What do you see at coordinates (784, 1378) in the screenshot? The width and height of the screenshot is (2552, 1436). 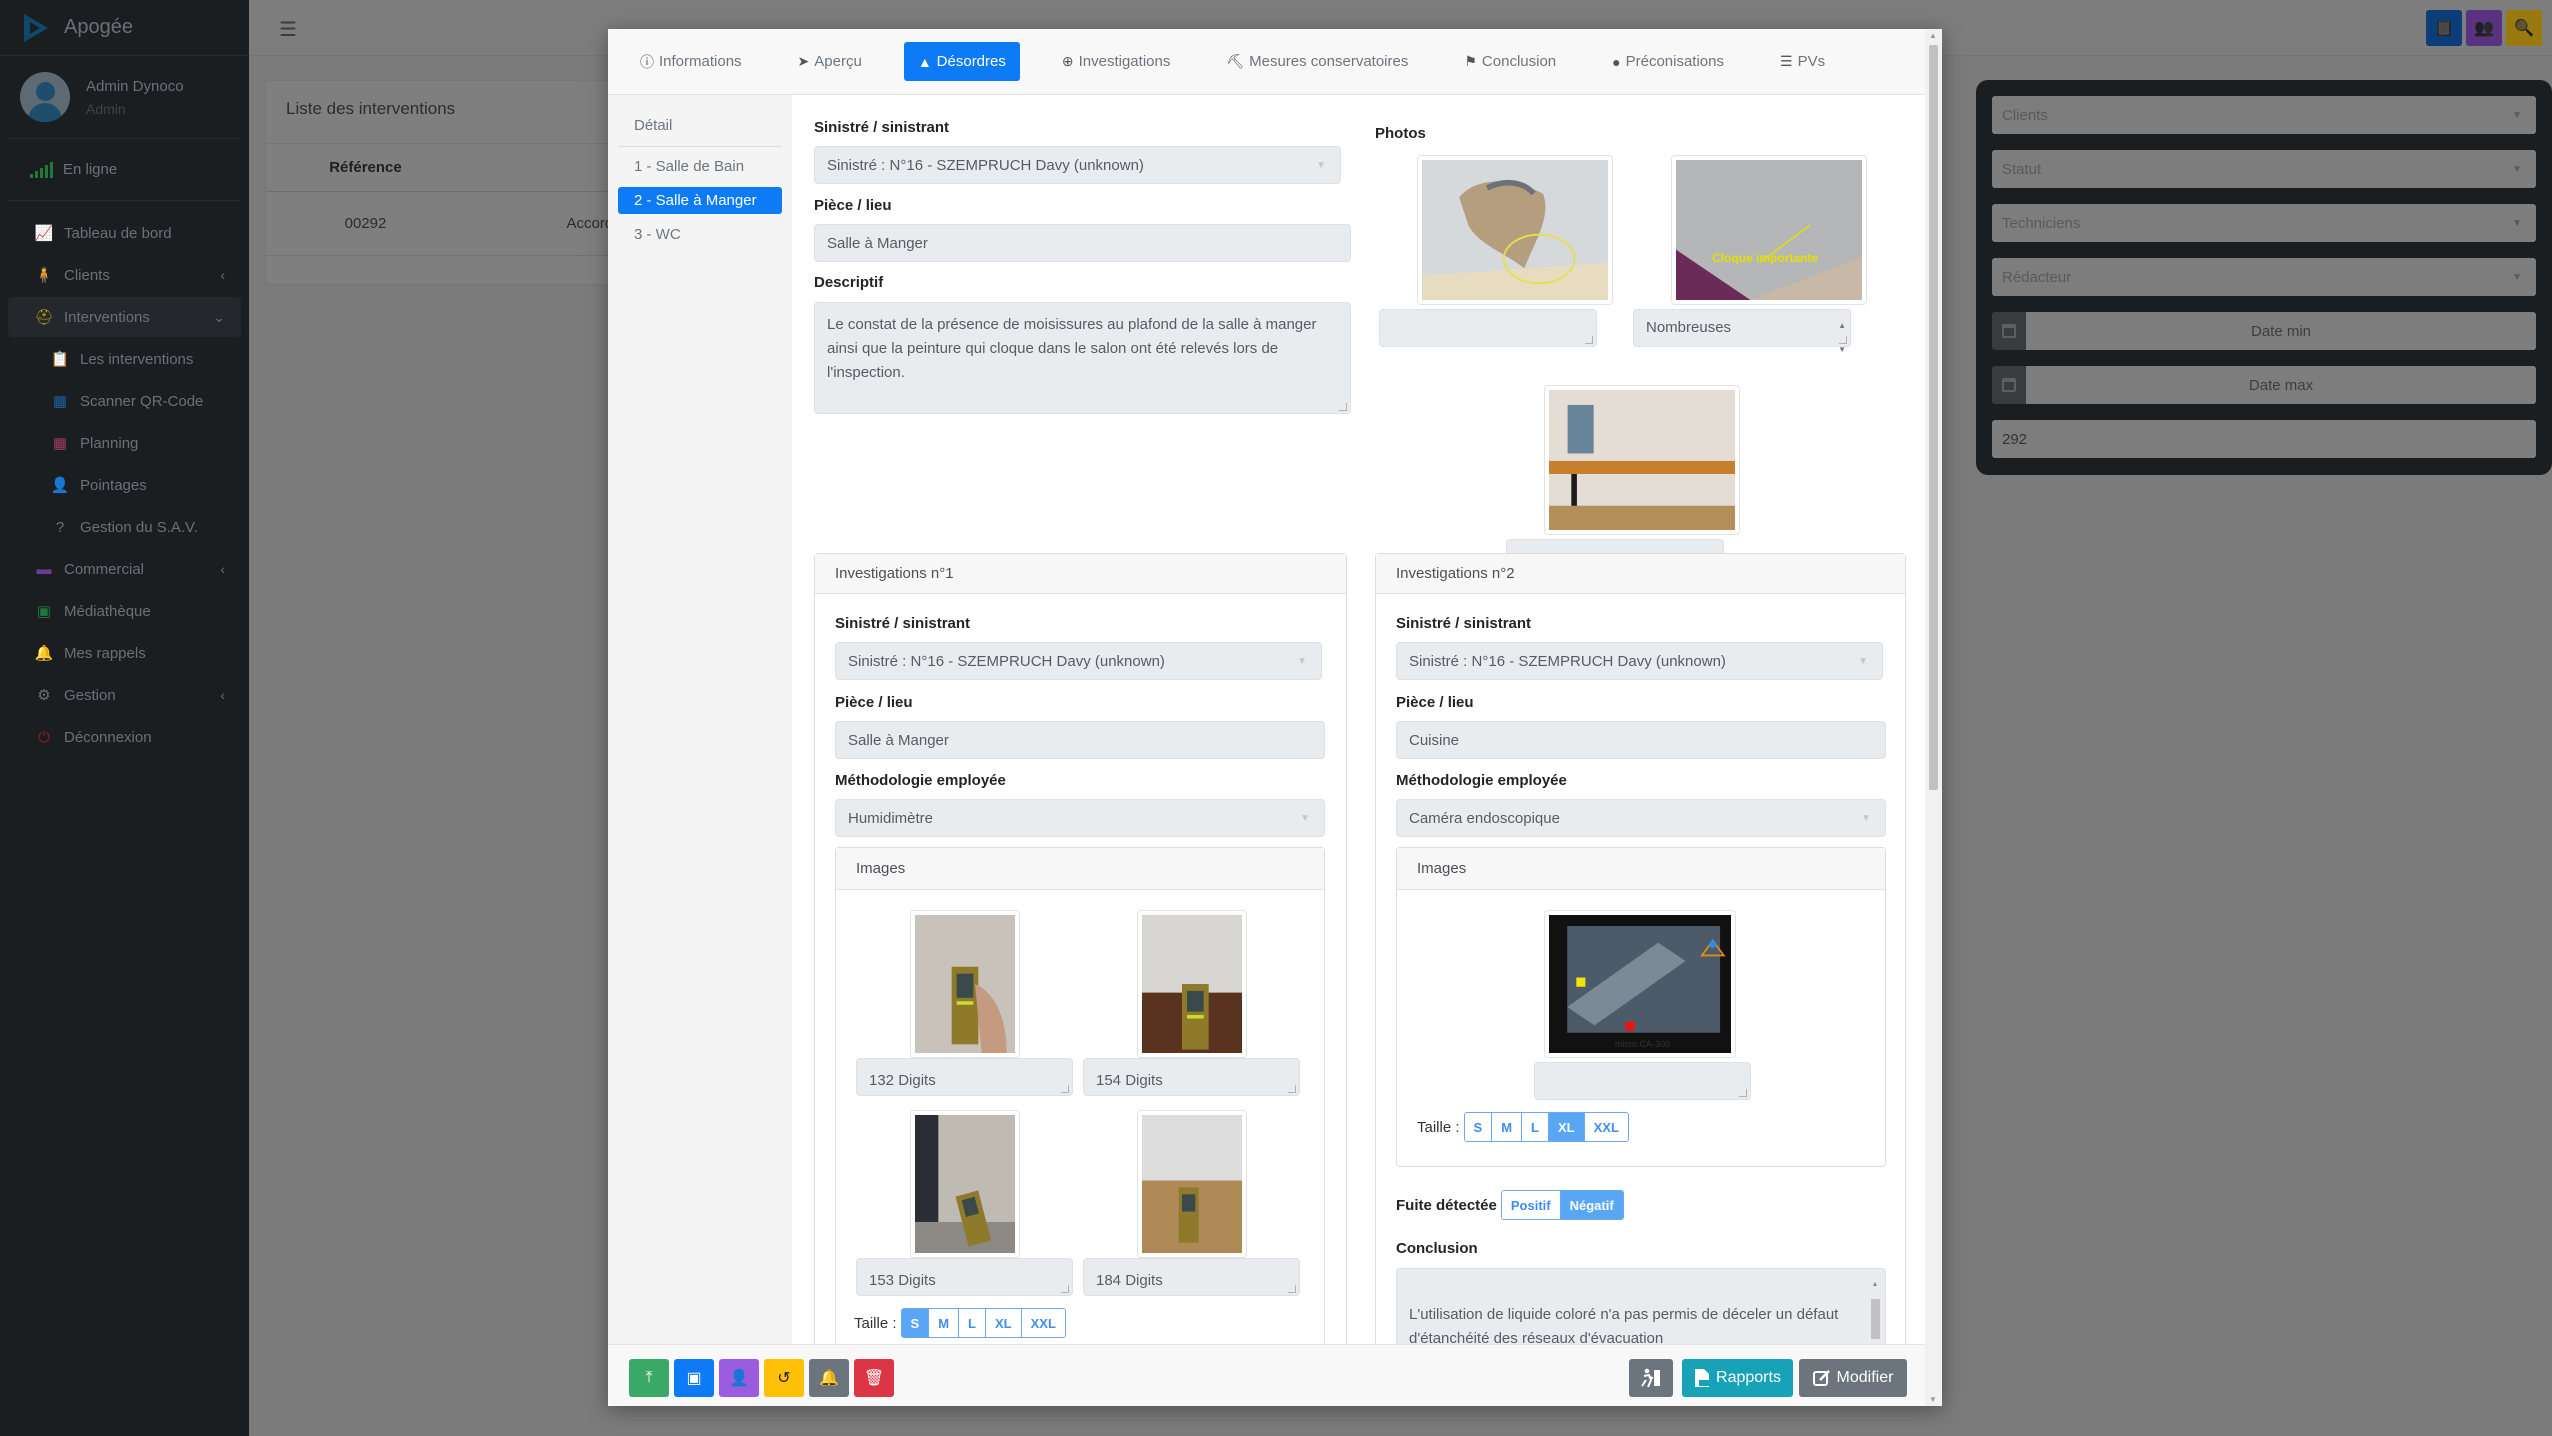 I see `history-button: ↺` at bounding box center [784, 1378].